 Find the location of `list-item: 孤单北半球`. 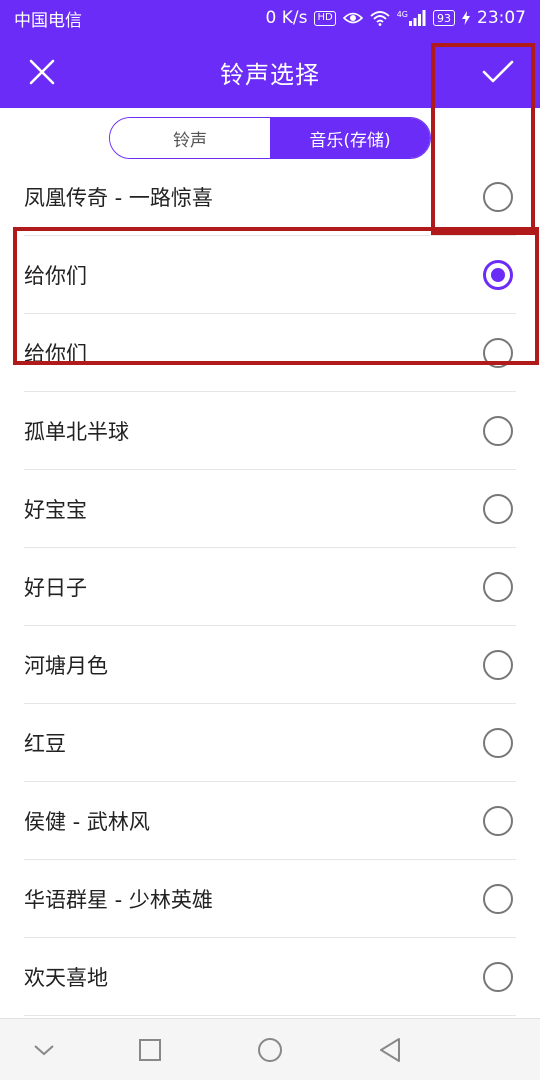

list-item: 孤单北半球 is located at coordinates (270, 431).